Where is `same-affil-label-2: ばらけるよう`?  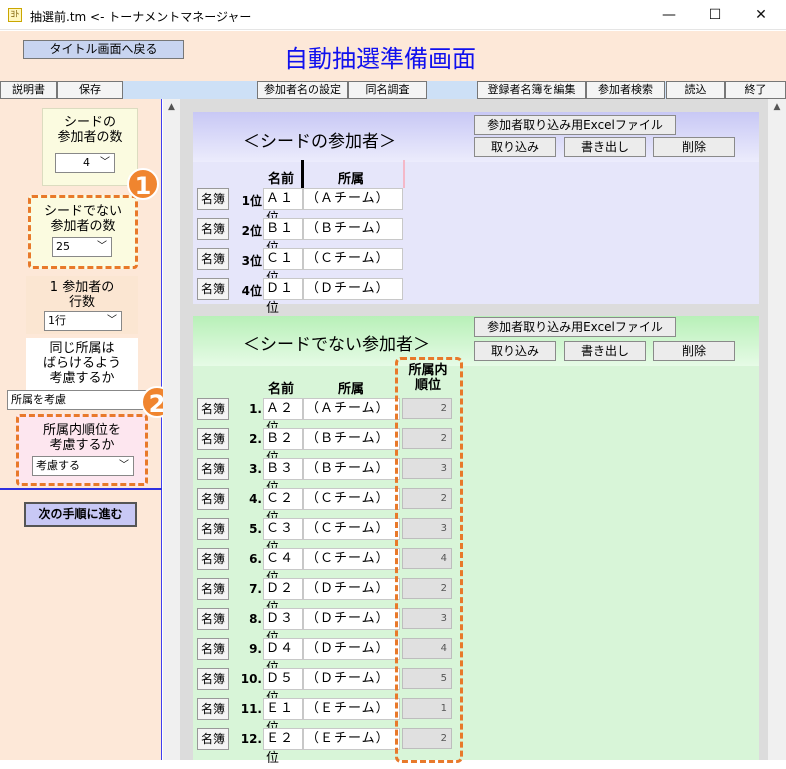 same-affil-label-2: ばらけるよう is located at coordinates (81, 363).